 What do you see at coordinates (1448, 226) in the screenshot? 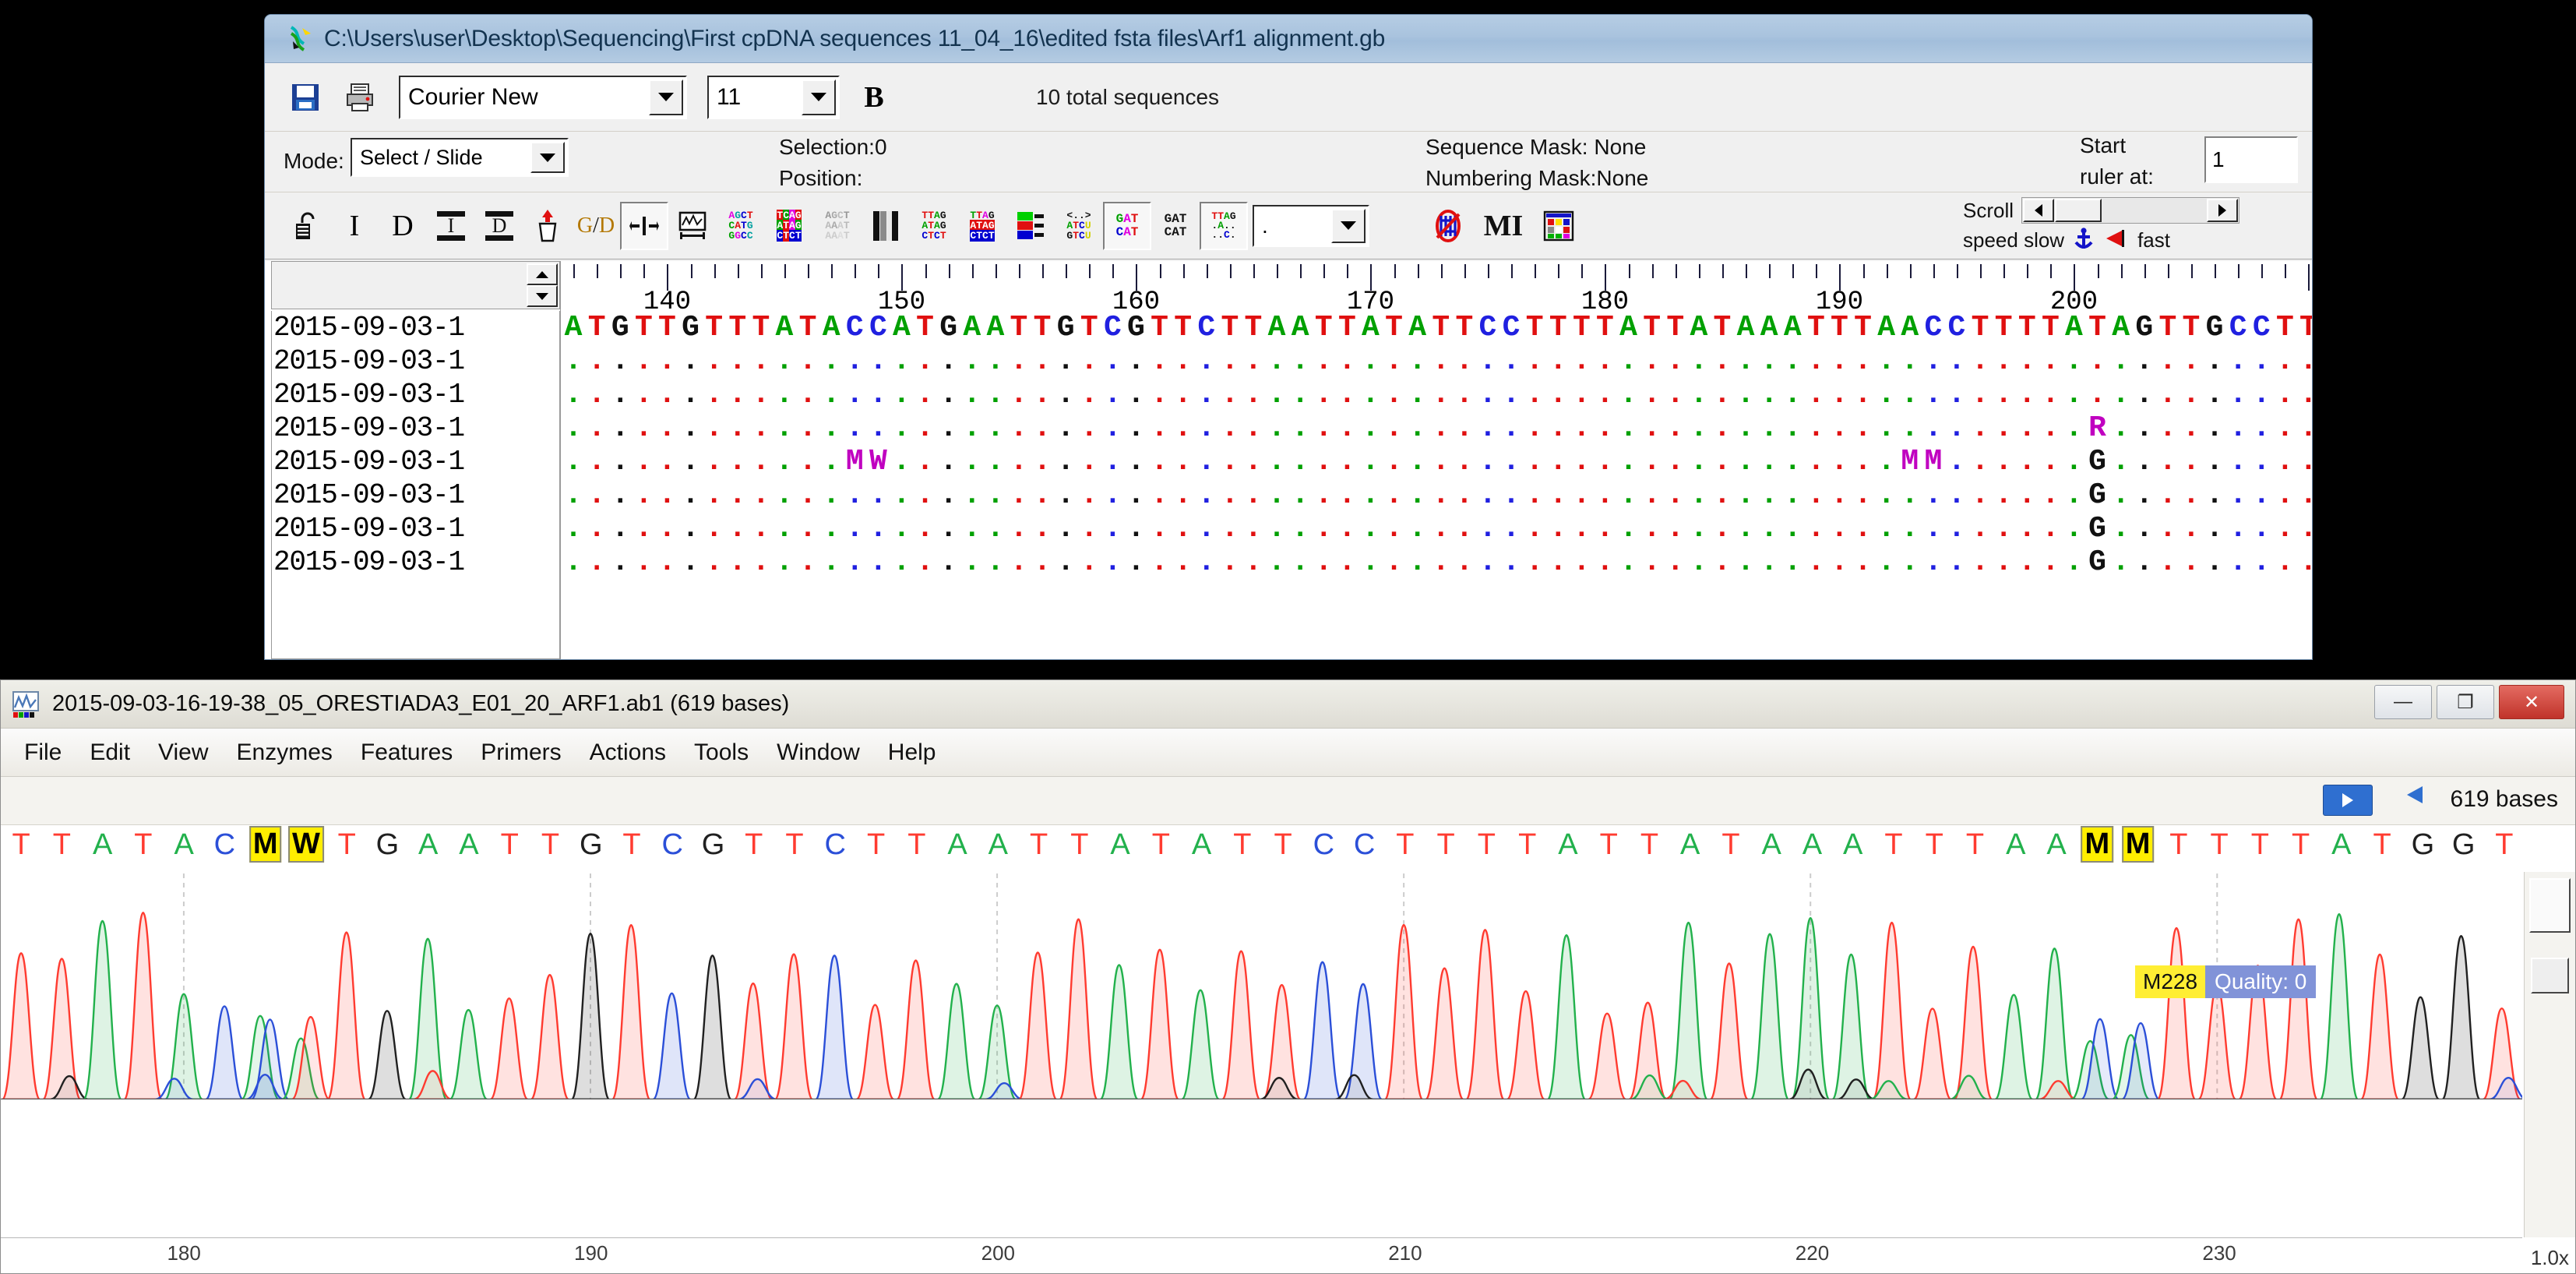
I see `no-ambiguity-icon` at bounding box center [1448, 226].